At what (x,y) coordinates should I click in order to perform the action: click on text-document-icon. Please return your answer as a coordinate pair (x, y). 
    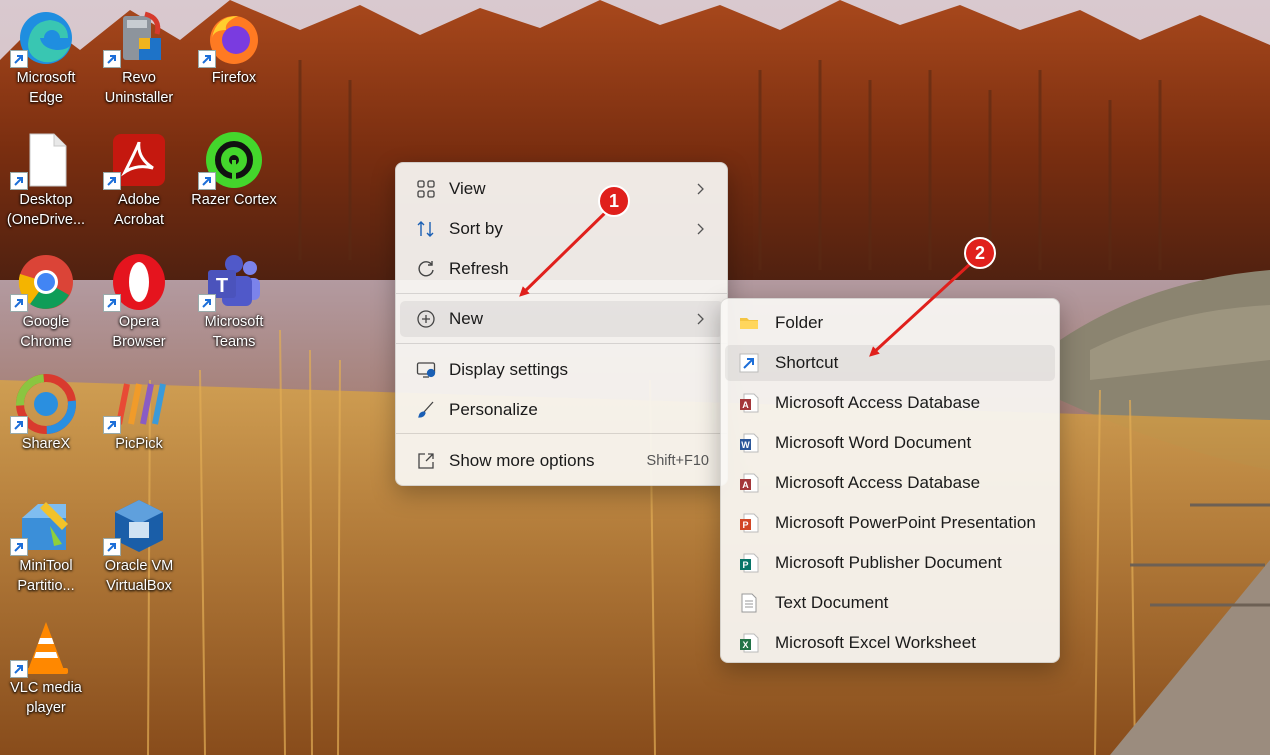
    Looking at the image, I should click on (749, 603).